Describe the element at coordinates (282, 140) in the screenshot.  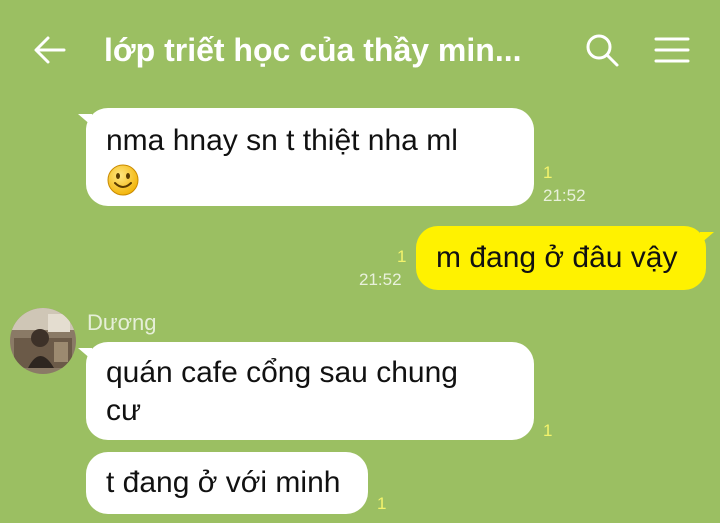
I see `message-text: nma hnay sn t thiệt nha ml` at that location.